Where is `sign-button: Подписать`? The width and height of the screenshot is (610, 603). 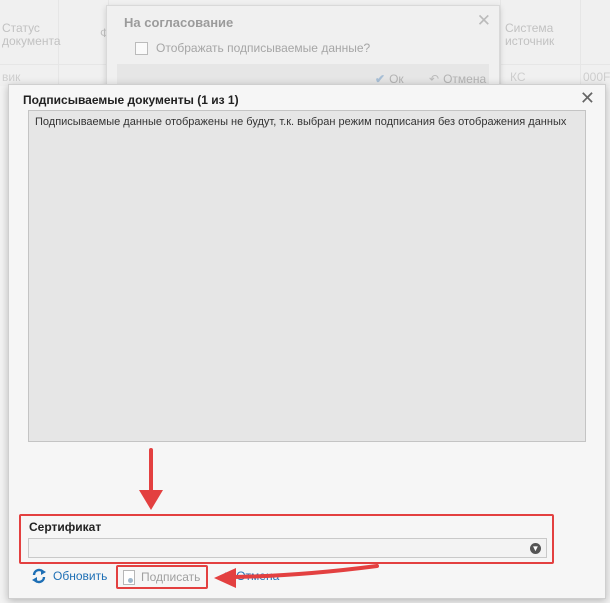 sign-button: Подписать is located at coordinates (162, 577).